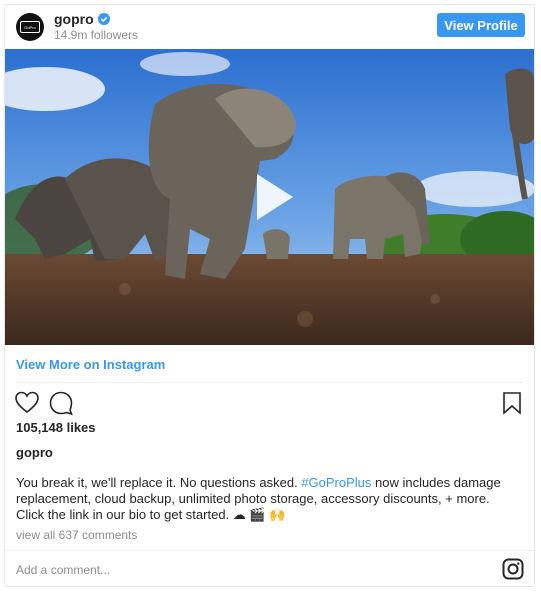  I want to click on view-comments-link: view all 637 comments, so click(76, 535).